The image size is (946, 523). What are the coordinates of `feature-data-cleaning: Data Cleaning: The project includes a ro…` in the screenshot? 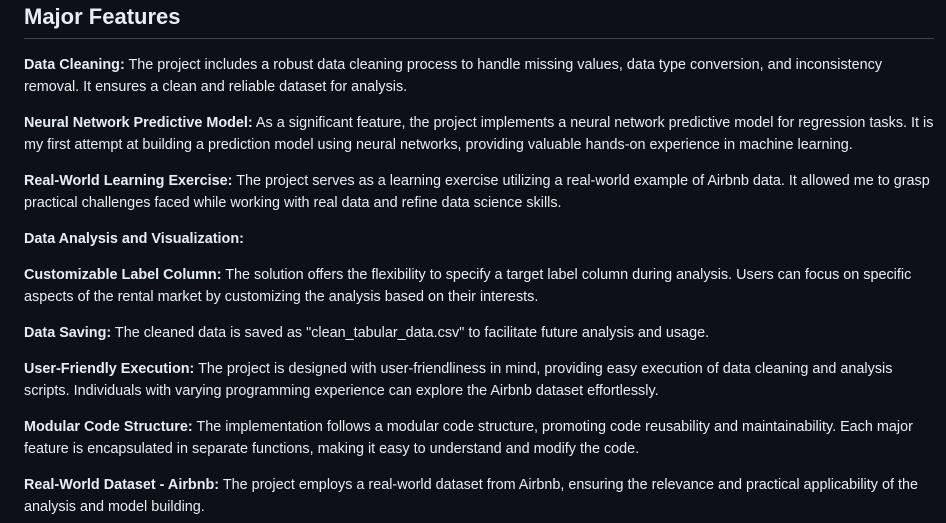 It's located at (479, 76).